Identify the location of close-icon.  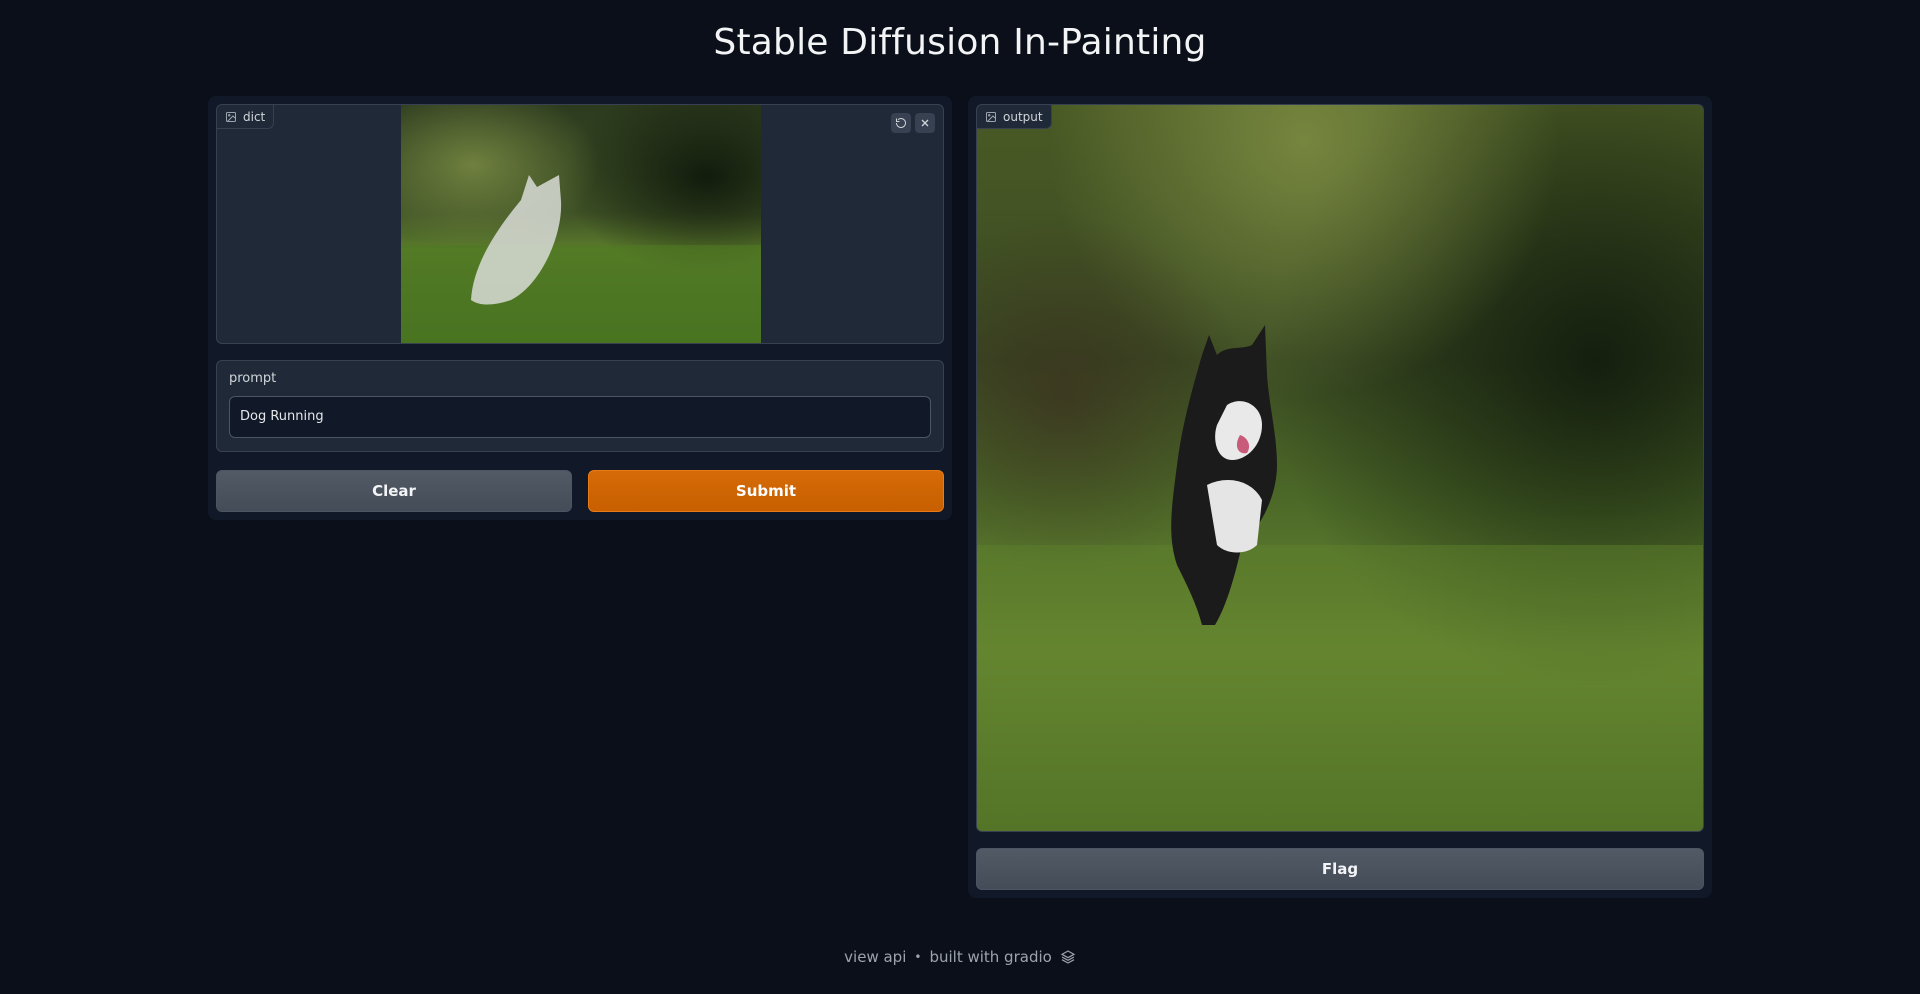
(925, 123).